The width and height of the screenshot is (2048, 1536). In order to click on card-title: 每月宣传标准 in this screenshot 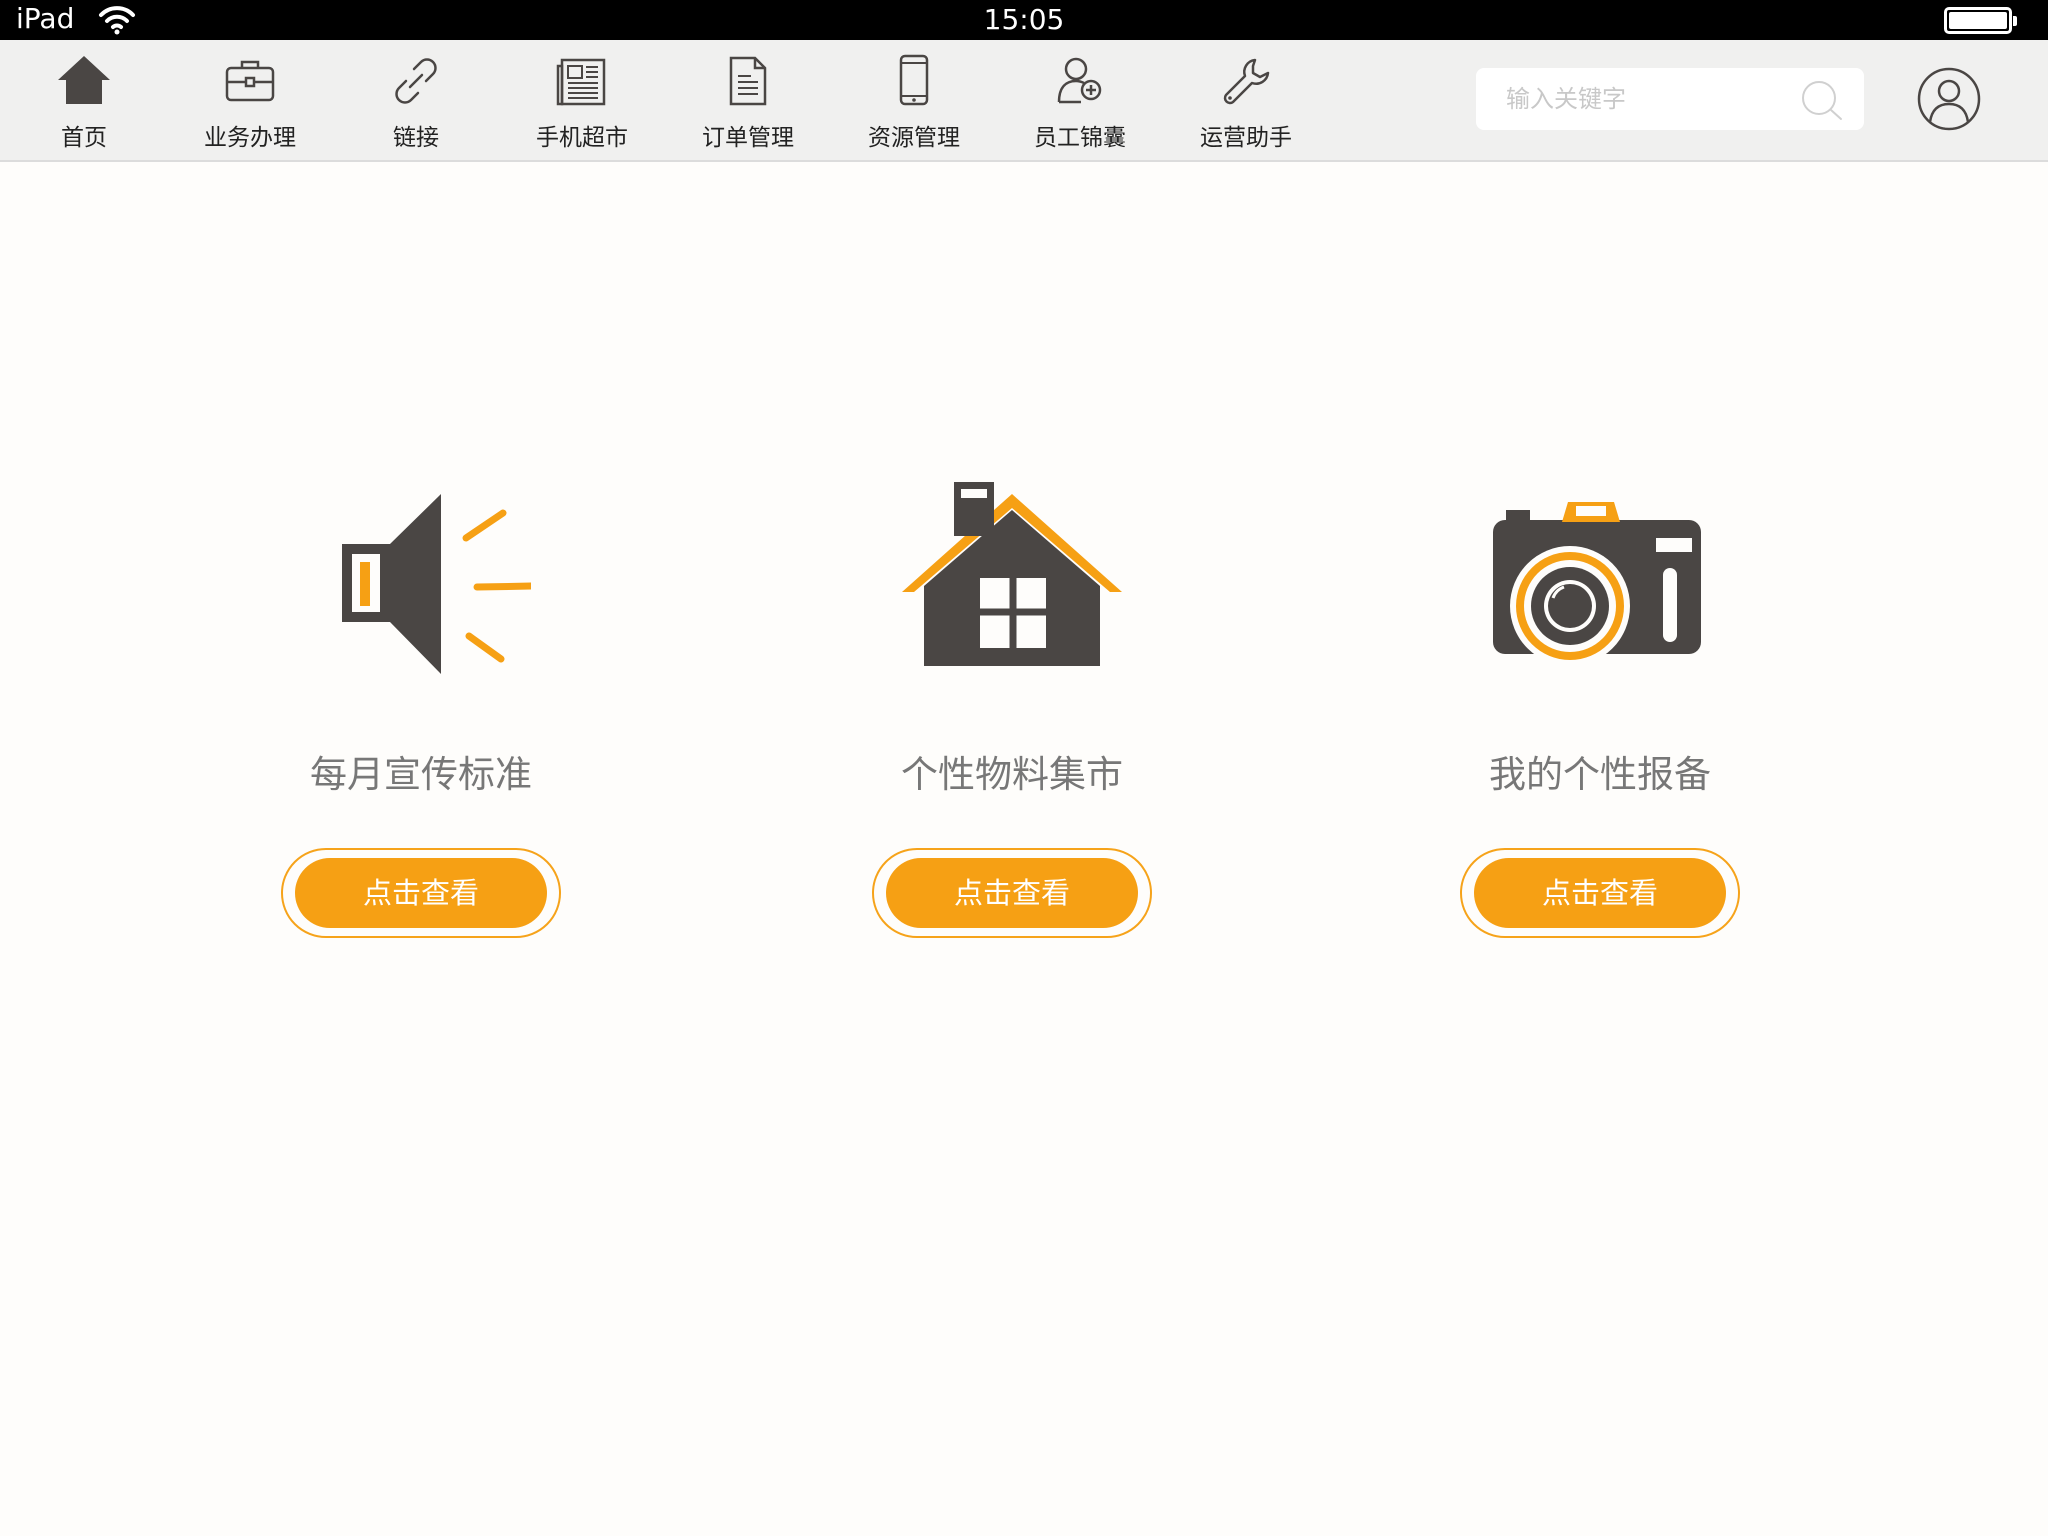, I will do `click(421, 774)`.